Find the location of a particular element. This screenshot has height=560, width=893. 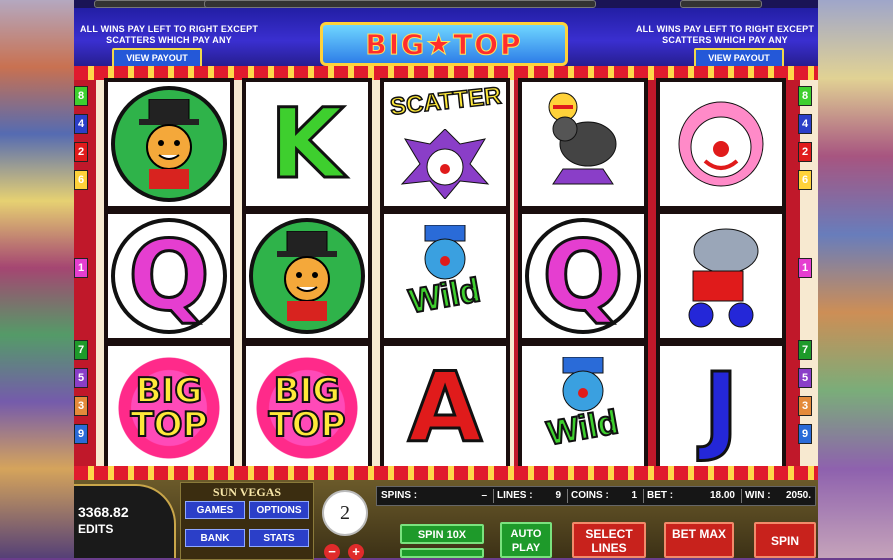

view-payout-button-right: VIEW PAYOUT is located at coordinates (739, 58).